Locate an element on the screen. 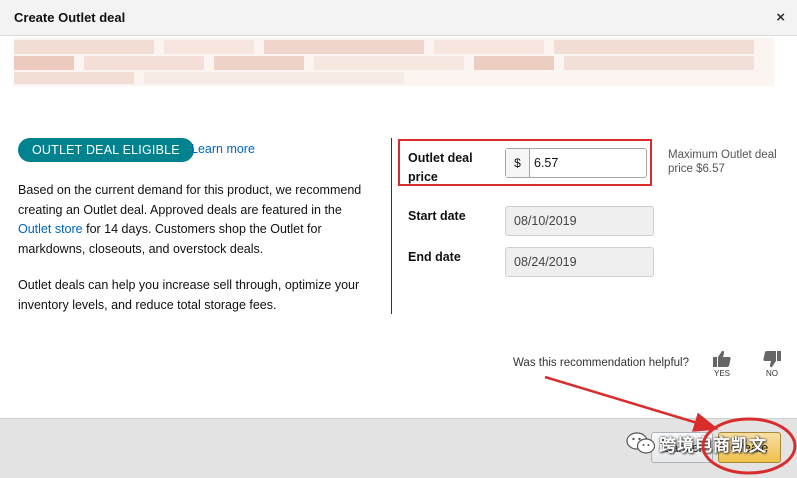 This screenshot has width=797, height=478. watermark-text: 跨境电商凯文 is located at coordinates (713, 445).